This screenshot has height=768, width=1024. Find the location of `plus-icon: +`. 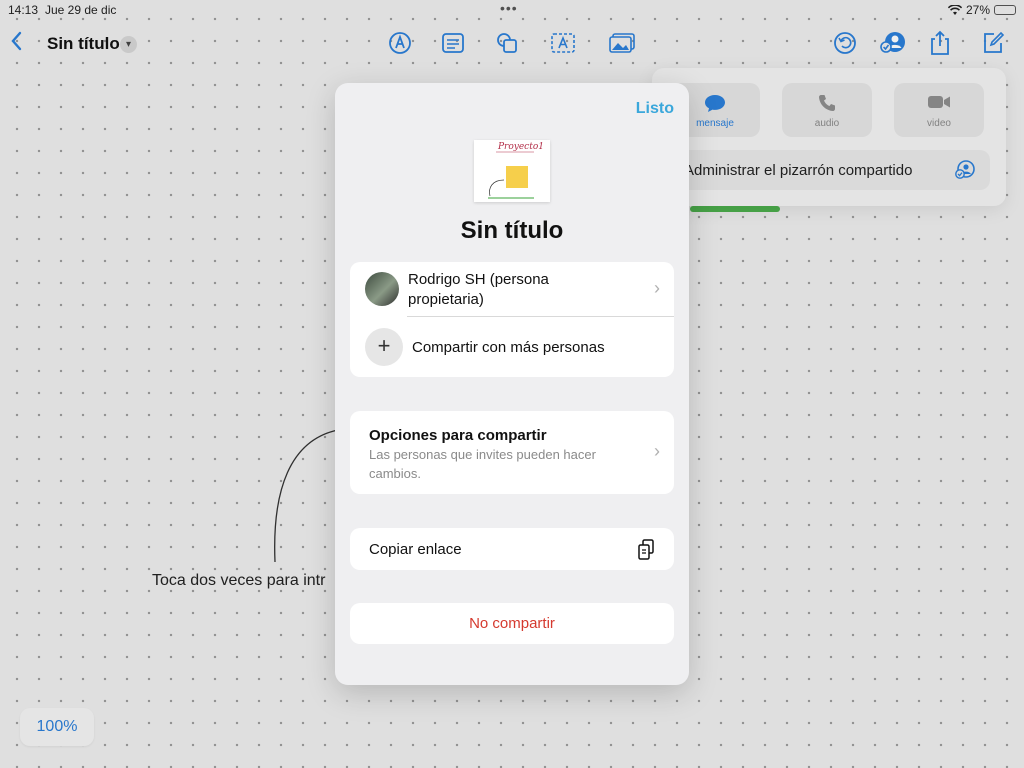

plus-icon: + is located at coordinates (384, 347).